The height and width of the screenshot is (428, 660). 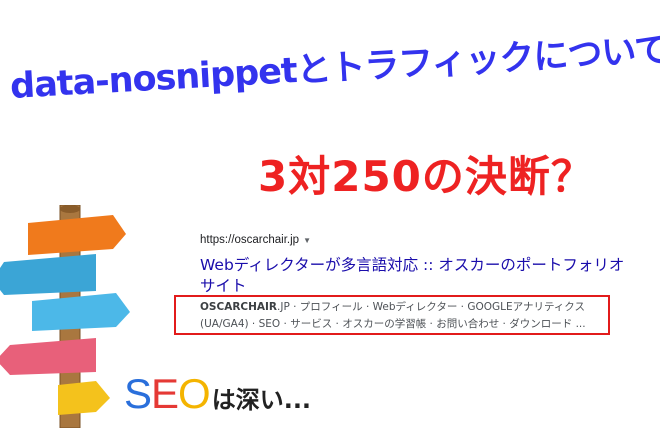 I want to click on result-url: https://oscarchair.jp ▼, so click(x=425, y=240).